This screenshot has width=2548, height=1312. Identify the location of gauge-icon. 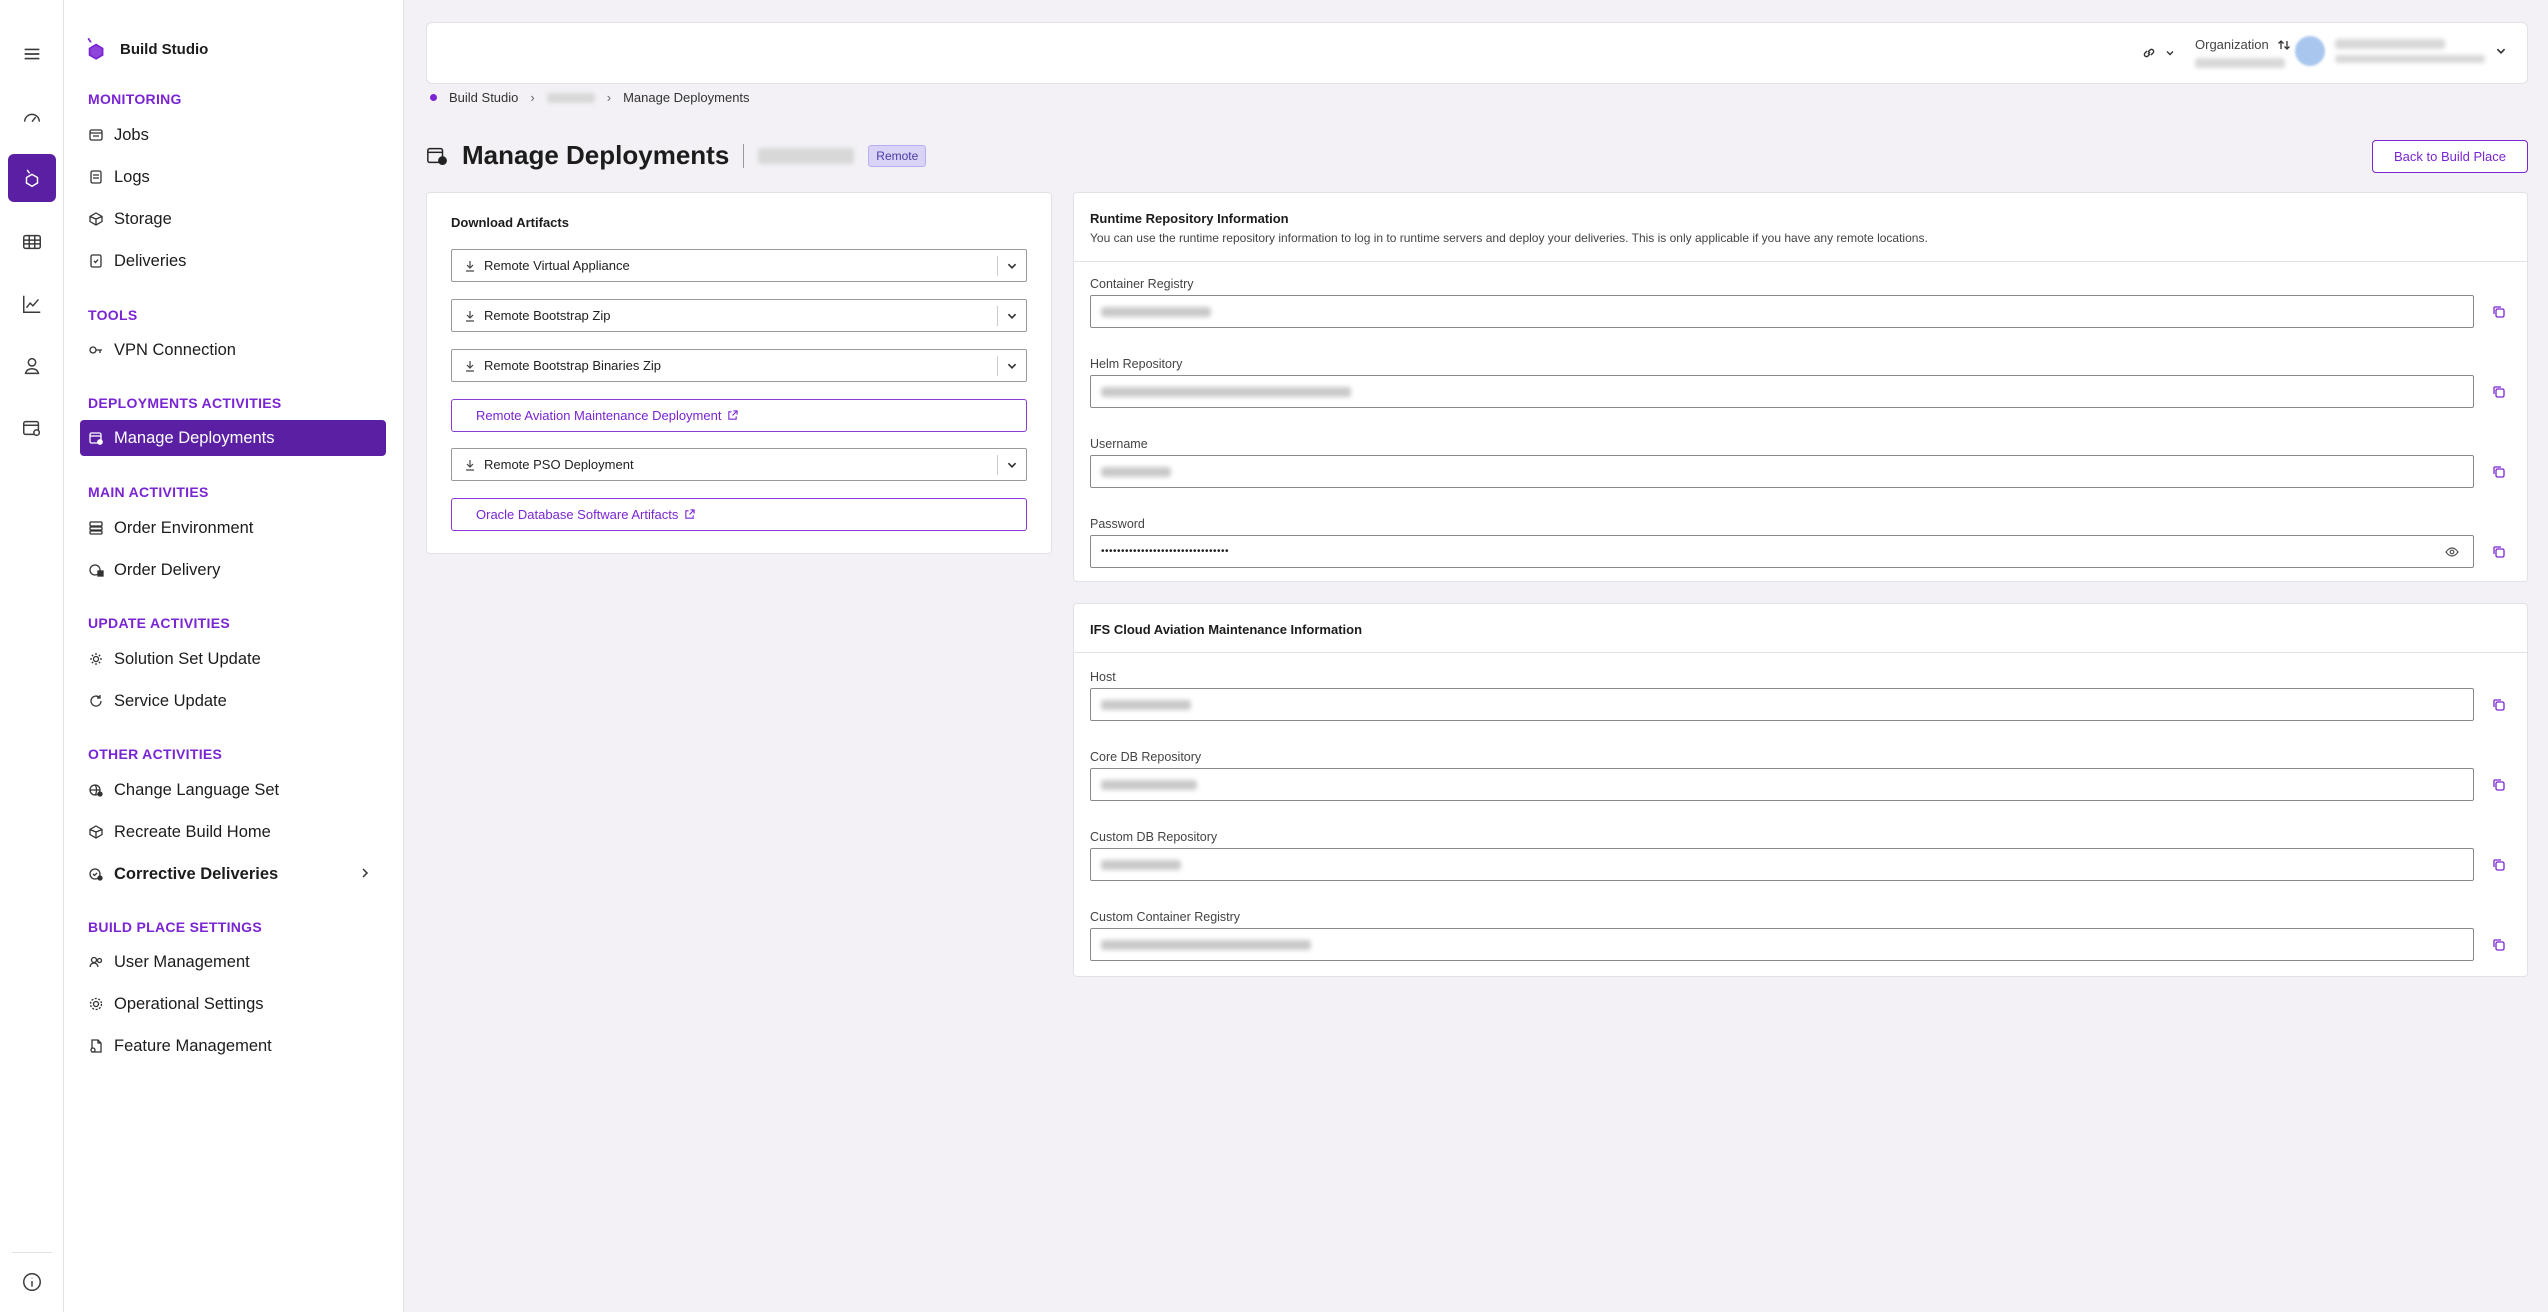
(32, 118).